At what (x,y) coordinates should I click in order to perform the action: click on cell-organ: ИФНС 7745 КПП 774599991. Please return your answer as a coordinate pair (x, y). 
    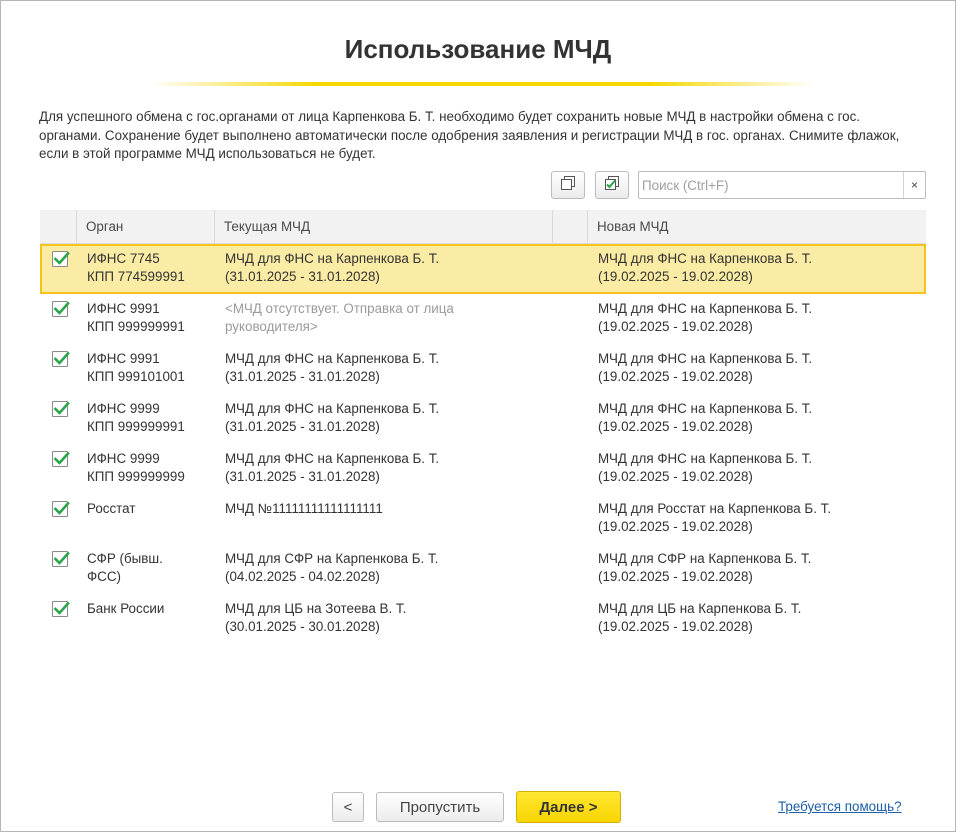
    Looking at the image, I should click on (136, 268).